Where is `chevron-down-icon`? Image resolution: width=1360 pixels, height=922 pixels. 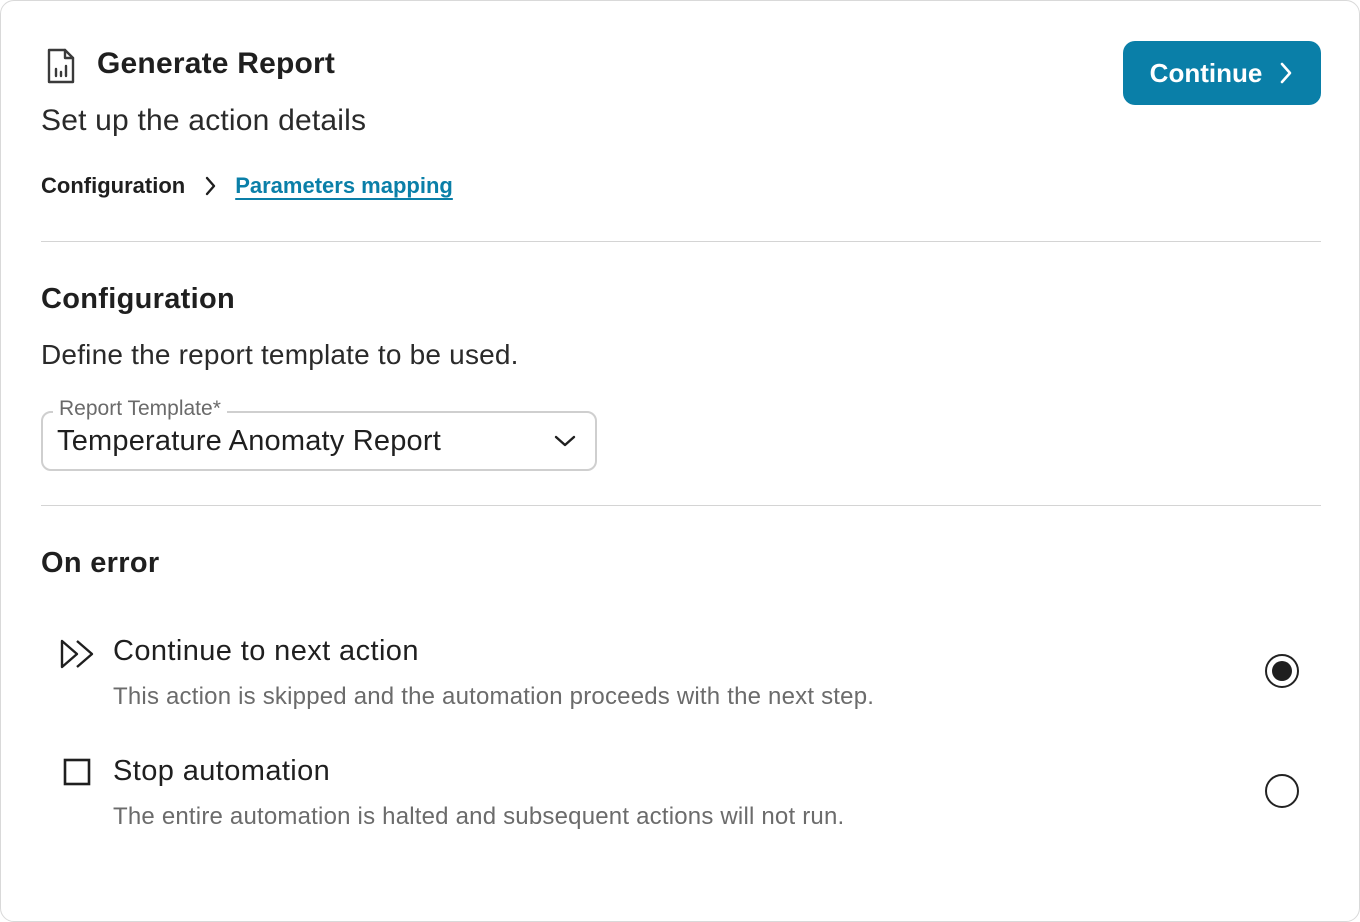 chevron-down-icon is located at coordinates (565, 441).